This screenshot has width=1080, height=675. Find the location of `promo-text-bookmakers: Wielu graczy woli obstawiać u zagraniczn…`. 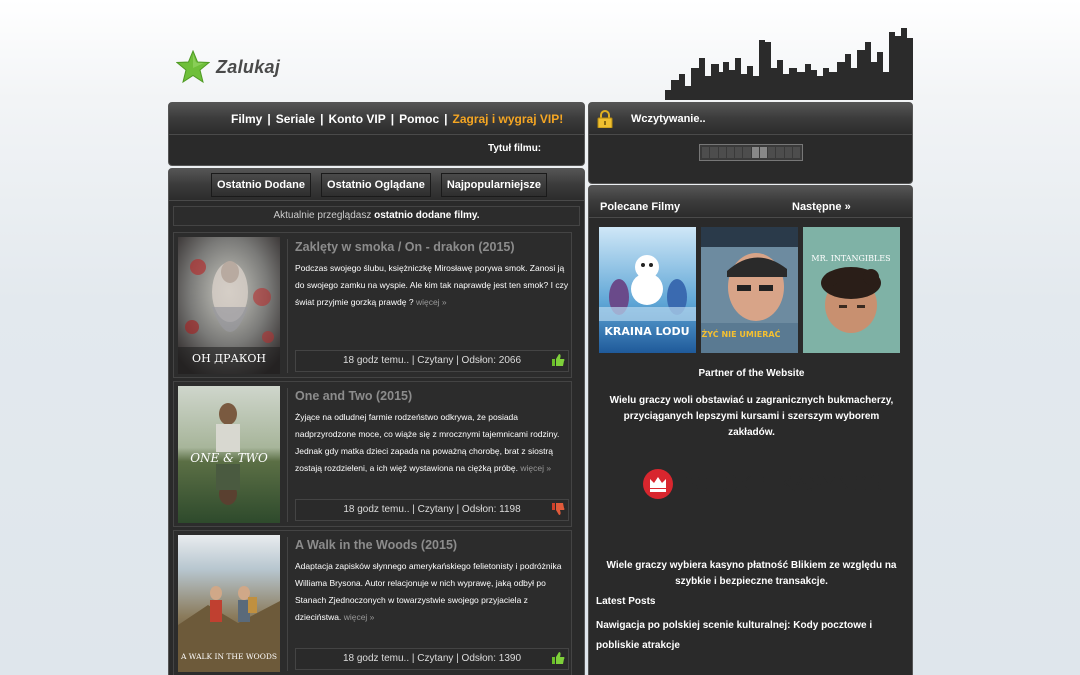

promo-text-bookmakers: Wielu graczy woli obstawiać u zagraniczn… is located at coordinates (751, 416).